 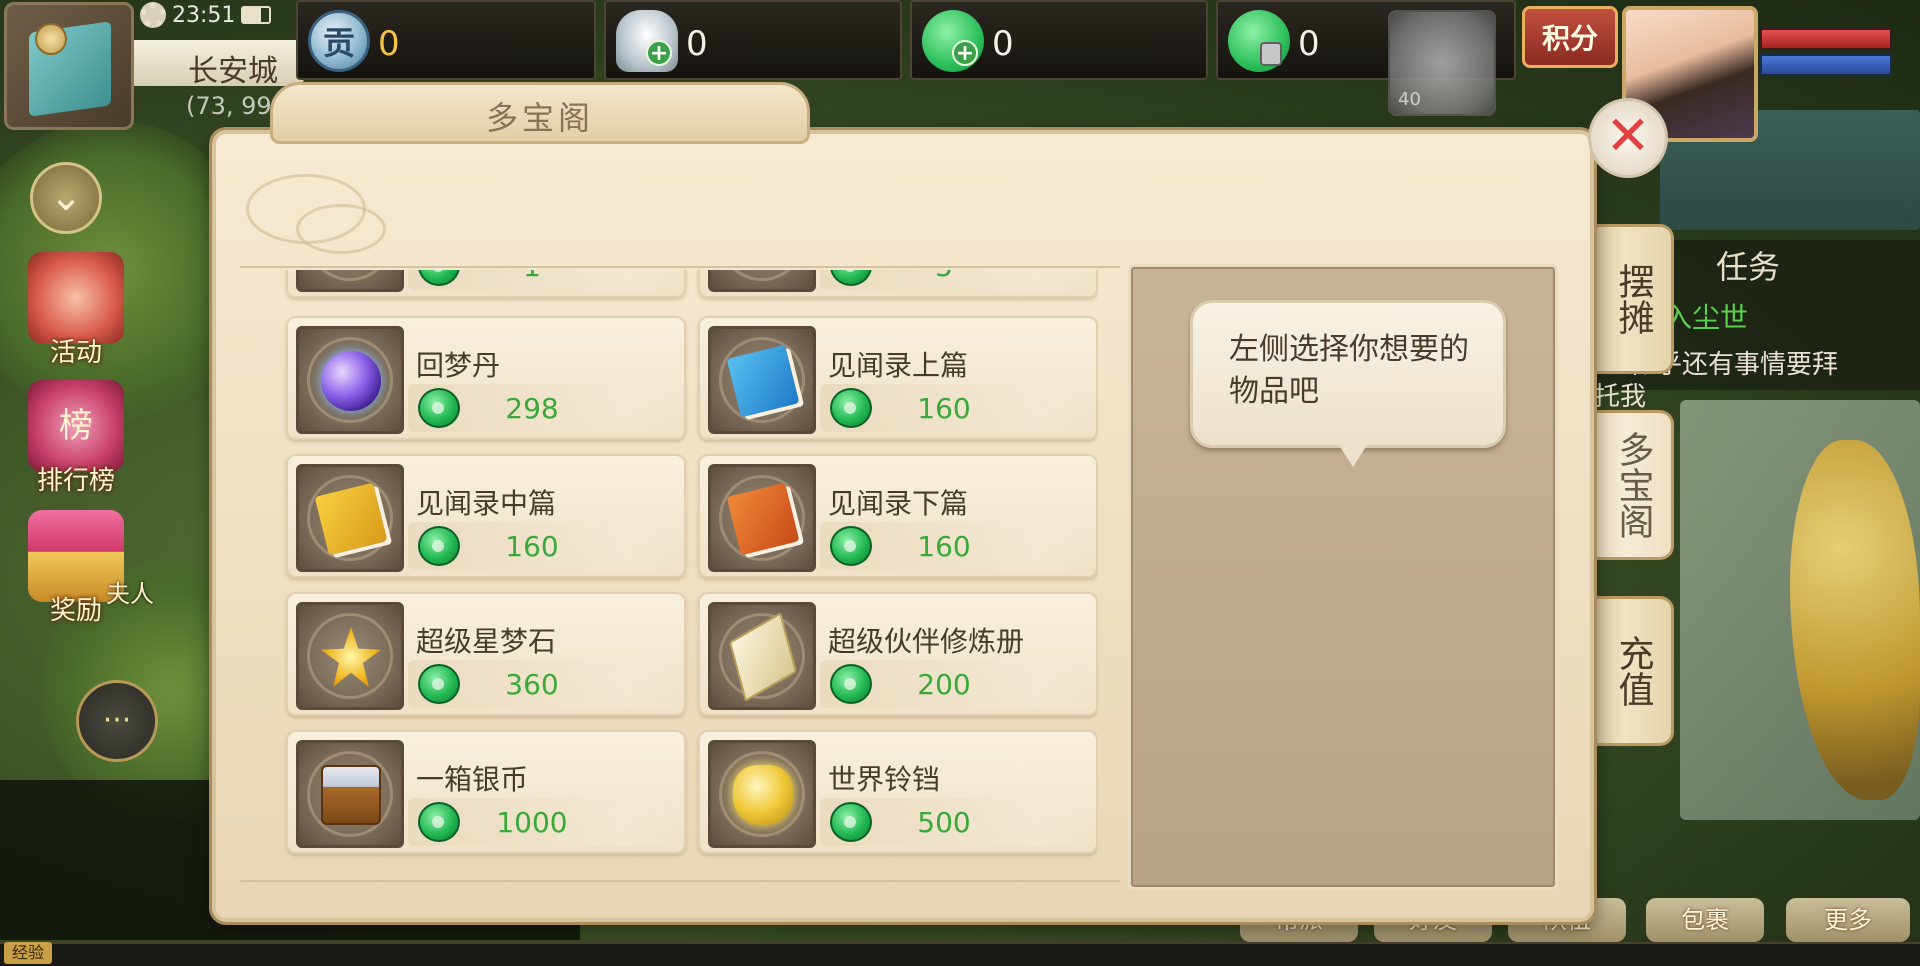 I want to click on pet-level: 40, so click(x=1409, y=99).